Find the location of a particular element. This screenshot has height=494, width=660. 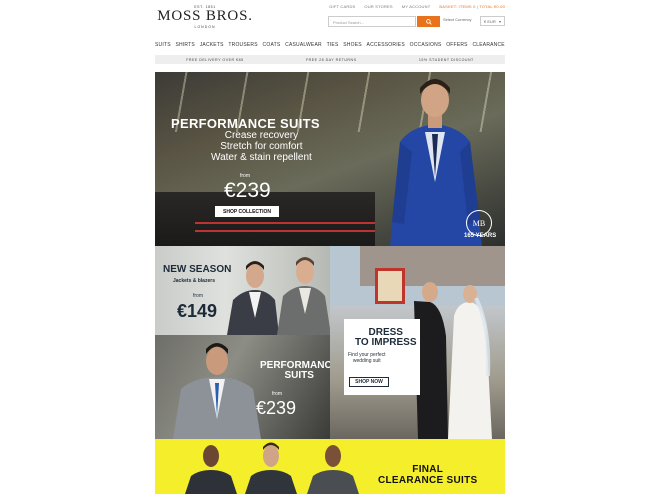

new-season-title: NEW SEASON is located at coordinates (197, 269).